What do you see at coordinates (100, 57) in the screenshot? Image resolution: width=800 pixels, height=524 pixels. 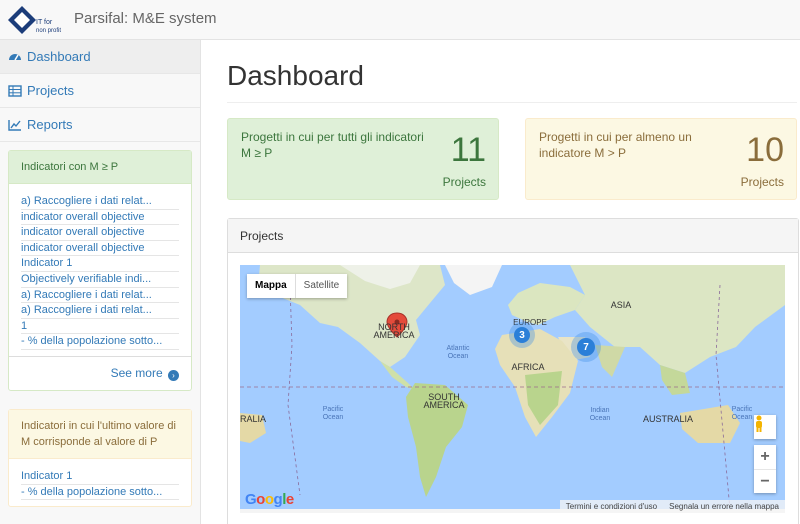 I see `sidebar-item-dashboard: Dashboard` at bounding box center [100, 57].